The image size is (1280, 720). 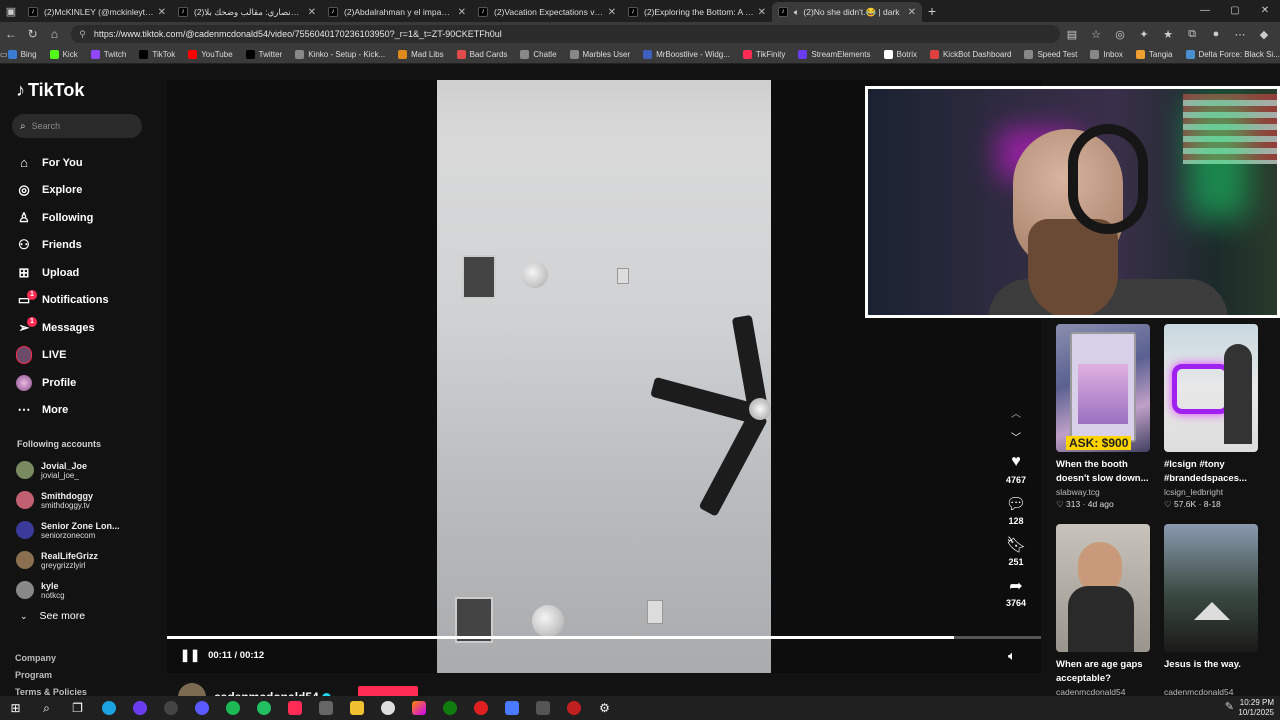 I want to click on back-icon: ←, so click(x=11, y=34).